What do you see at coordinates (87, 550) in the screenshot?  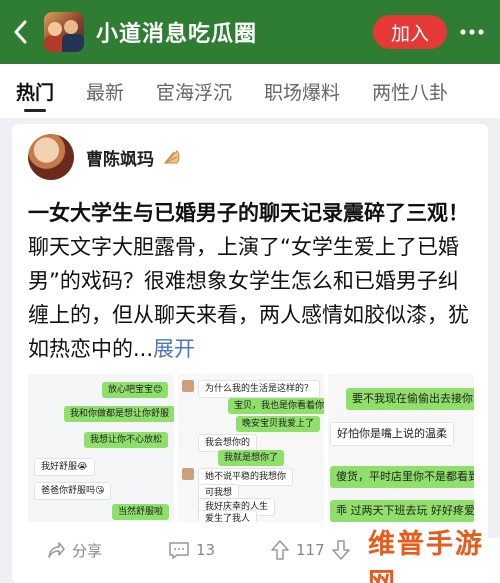 I see `share-label: 分享` at bounding box center [87, 550].